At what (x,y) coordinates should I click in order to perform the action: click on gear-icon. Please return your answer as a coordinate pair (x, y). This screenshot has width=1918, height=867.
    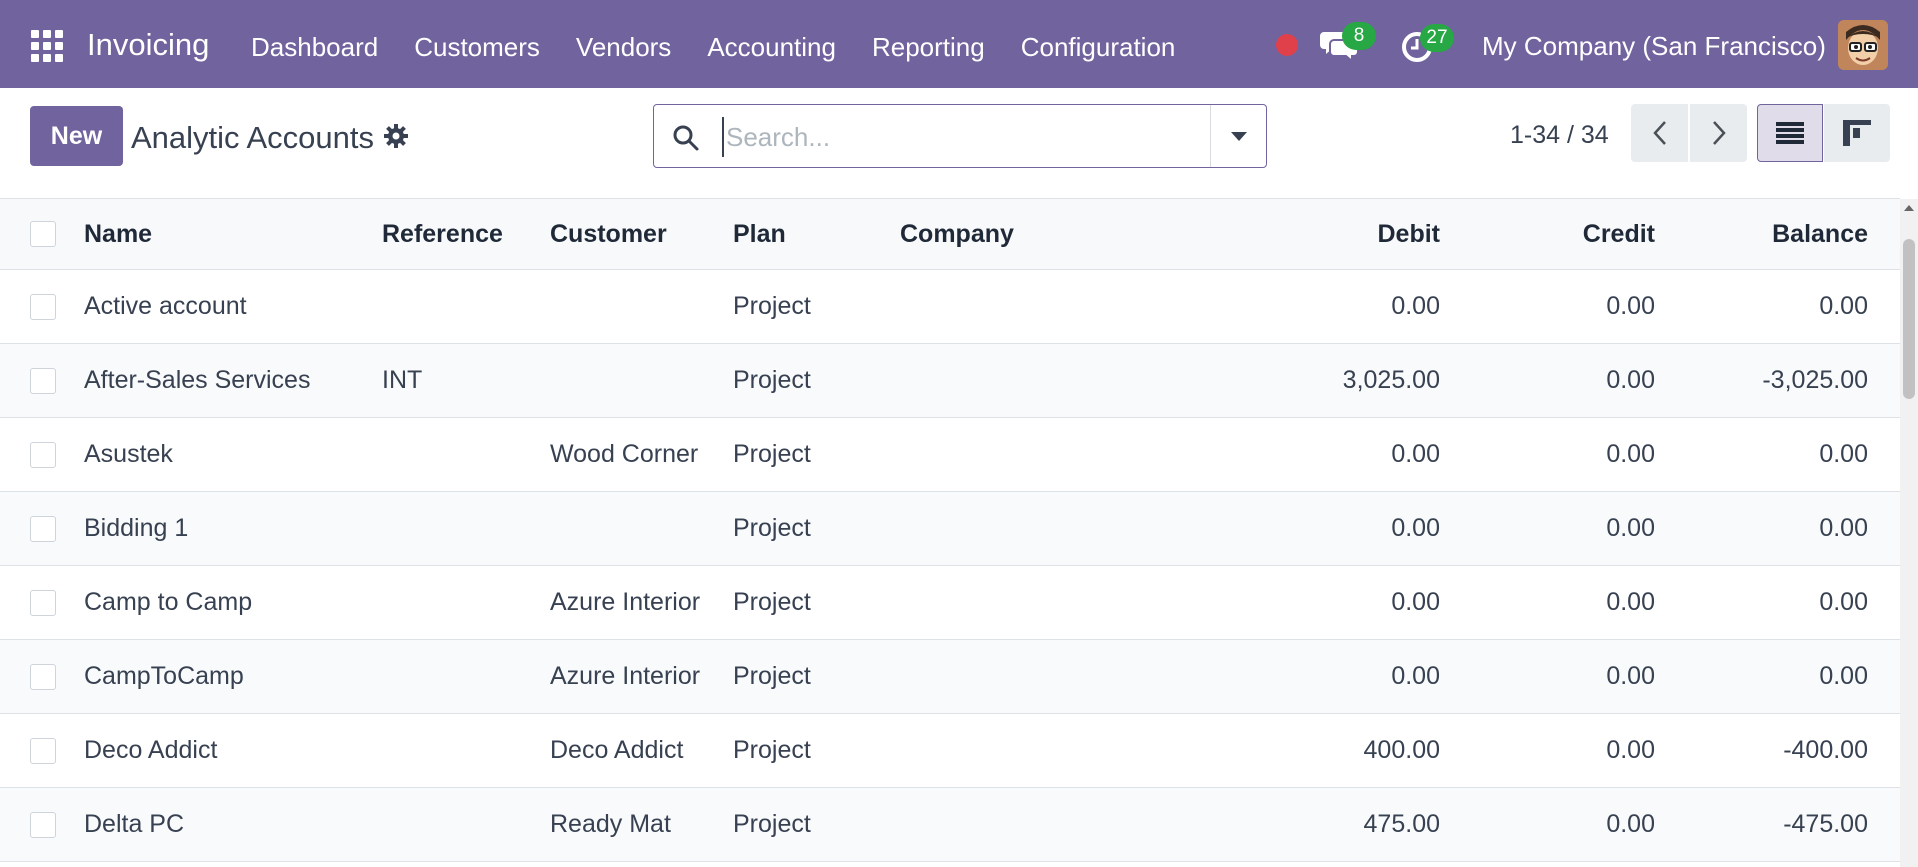
    Looking at the image, I should click on (396, 136).